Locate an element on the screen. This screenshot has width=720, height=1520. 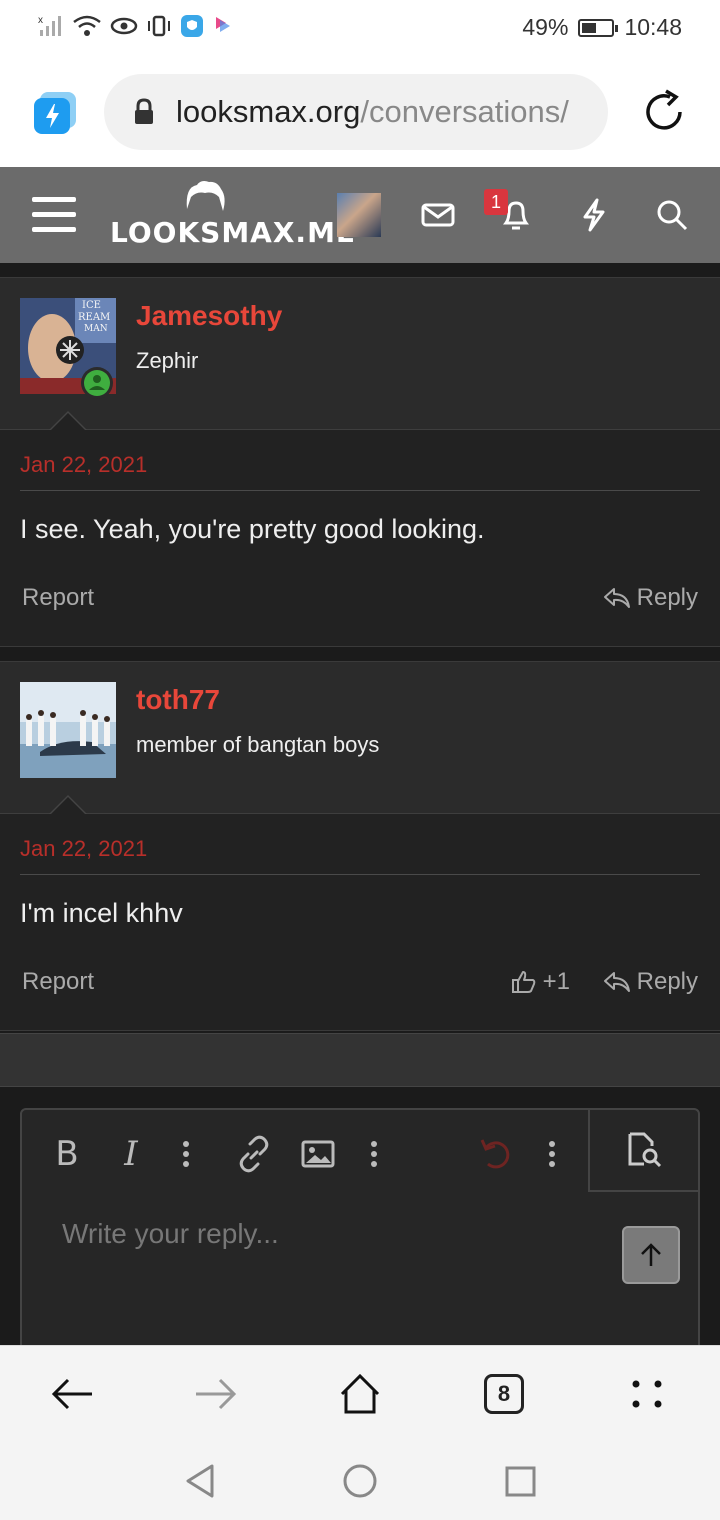
battery-percent: 49% is located at coordinates (545, 27).